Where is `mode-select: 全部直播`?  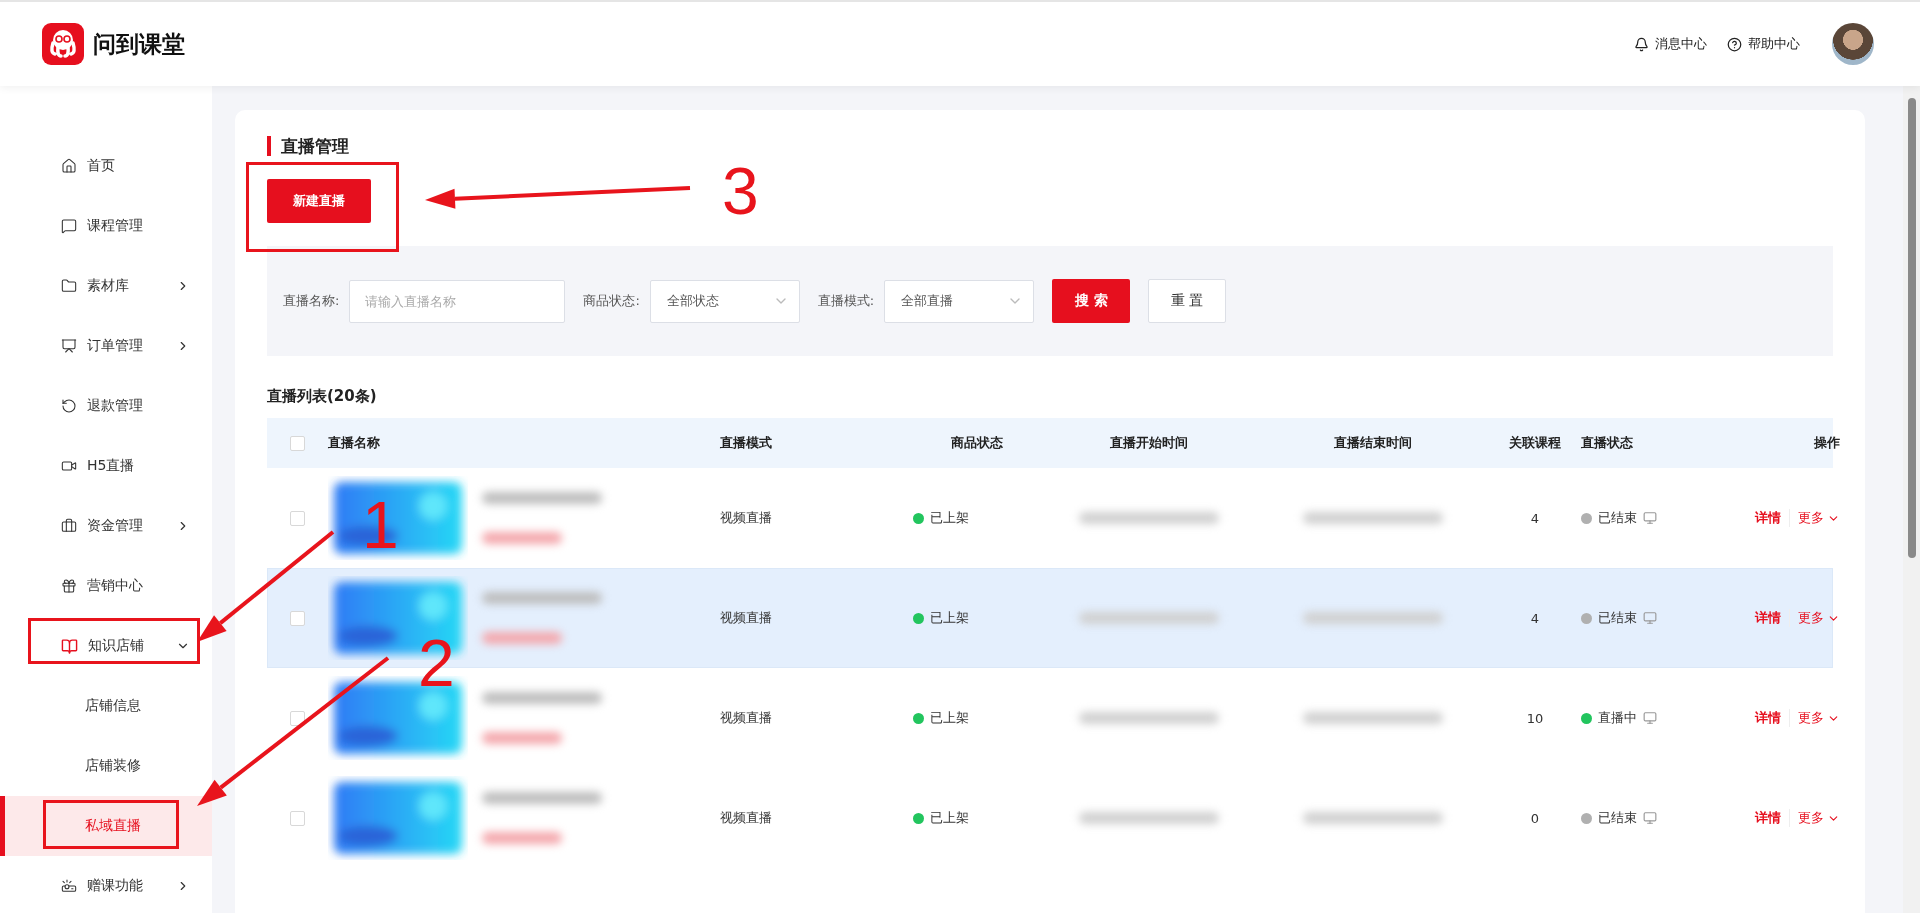 mode-select: 全部直播 is located at coordinates (959, 301).